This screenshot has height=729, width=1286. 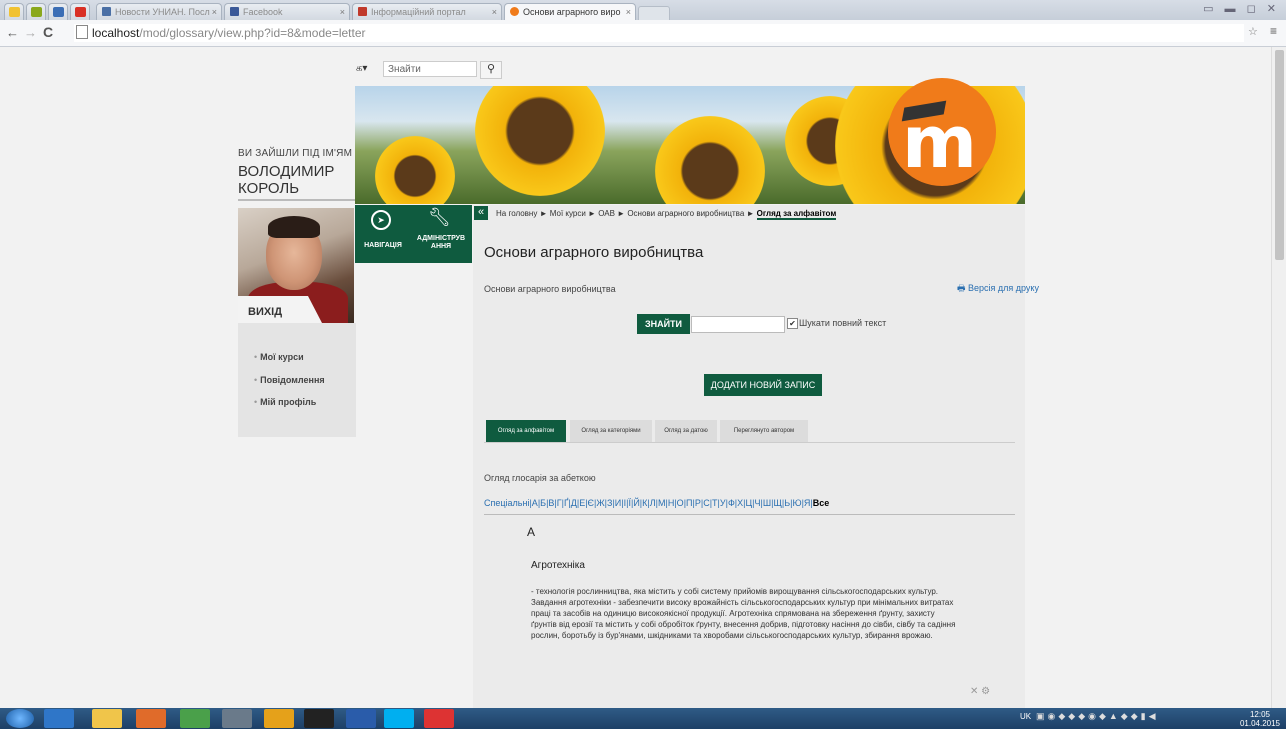 I want to click on avatar-hair, so click(x=294, y=227).